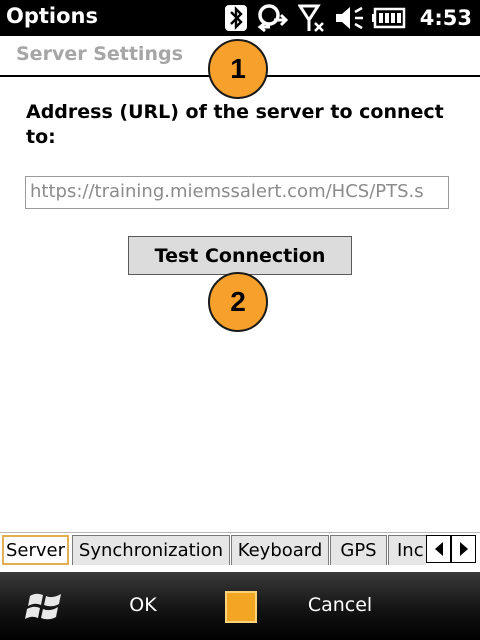  I want to click on windows-start-icon, so click(45, 606).